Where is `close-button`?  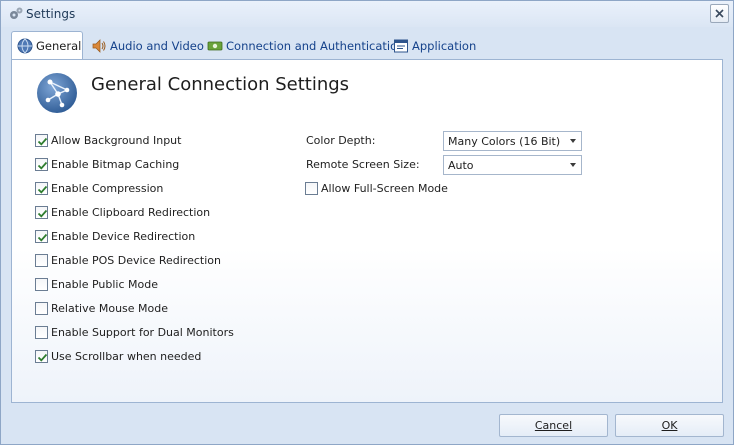
close-button is located at coordinates (719, 13).